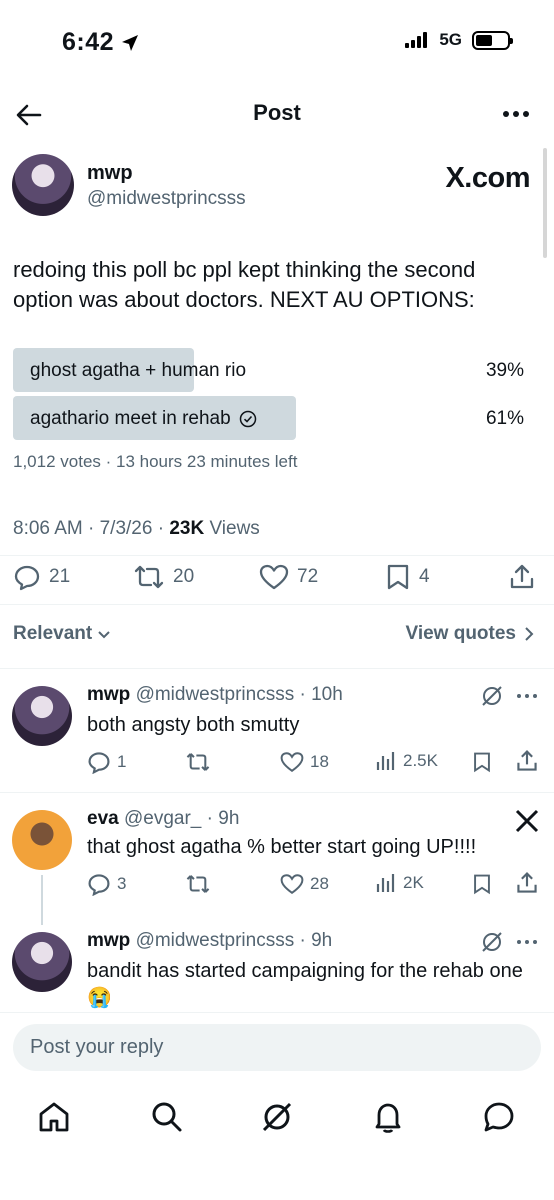 This screenshot has width=554, height=1200. I want to click on poll-option-1-percent: 39%, so click(504, 370).